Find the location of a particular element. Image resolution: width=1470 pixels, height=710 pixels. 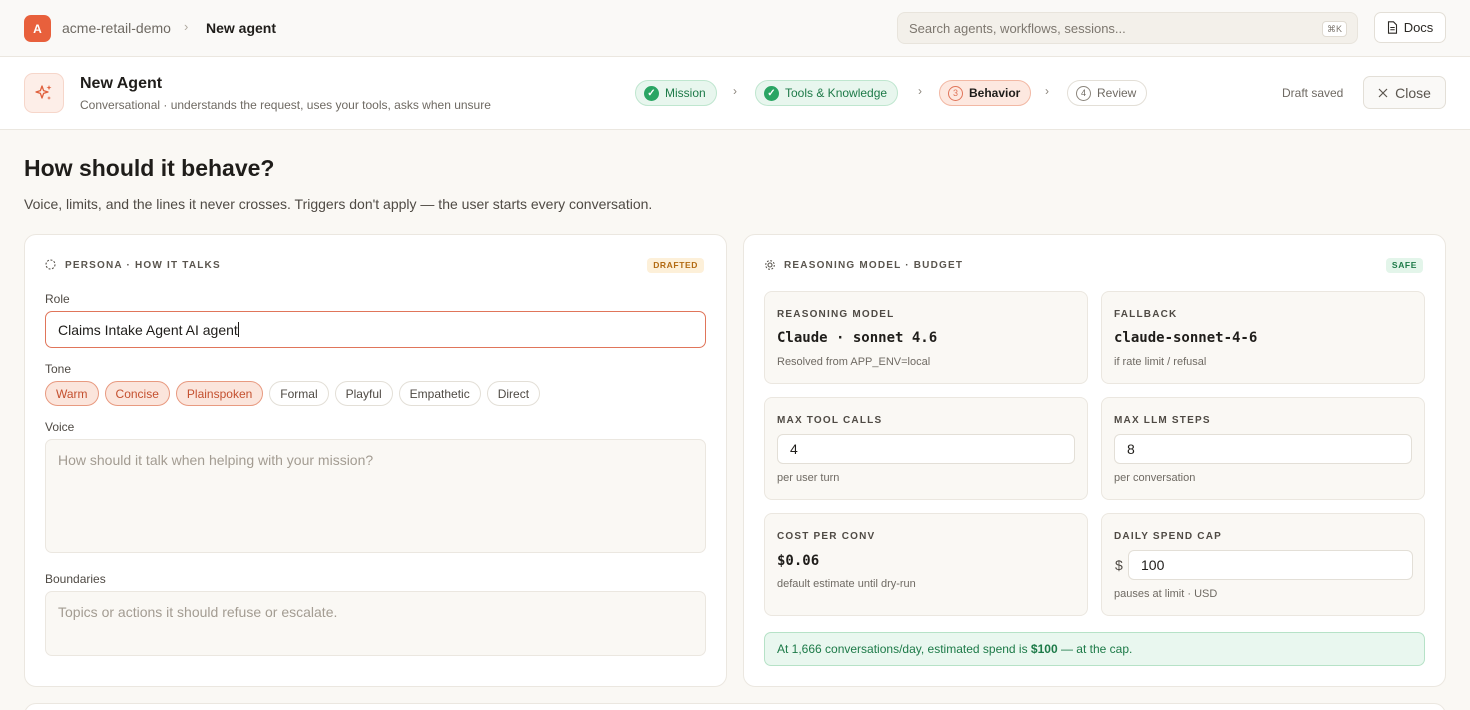

fallback-label: FALLBACK is located at coordinates (1146, 314).